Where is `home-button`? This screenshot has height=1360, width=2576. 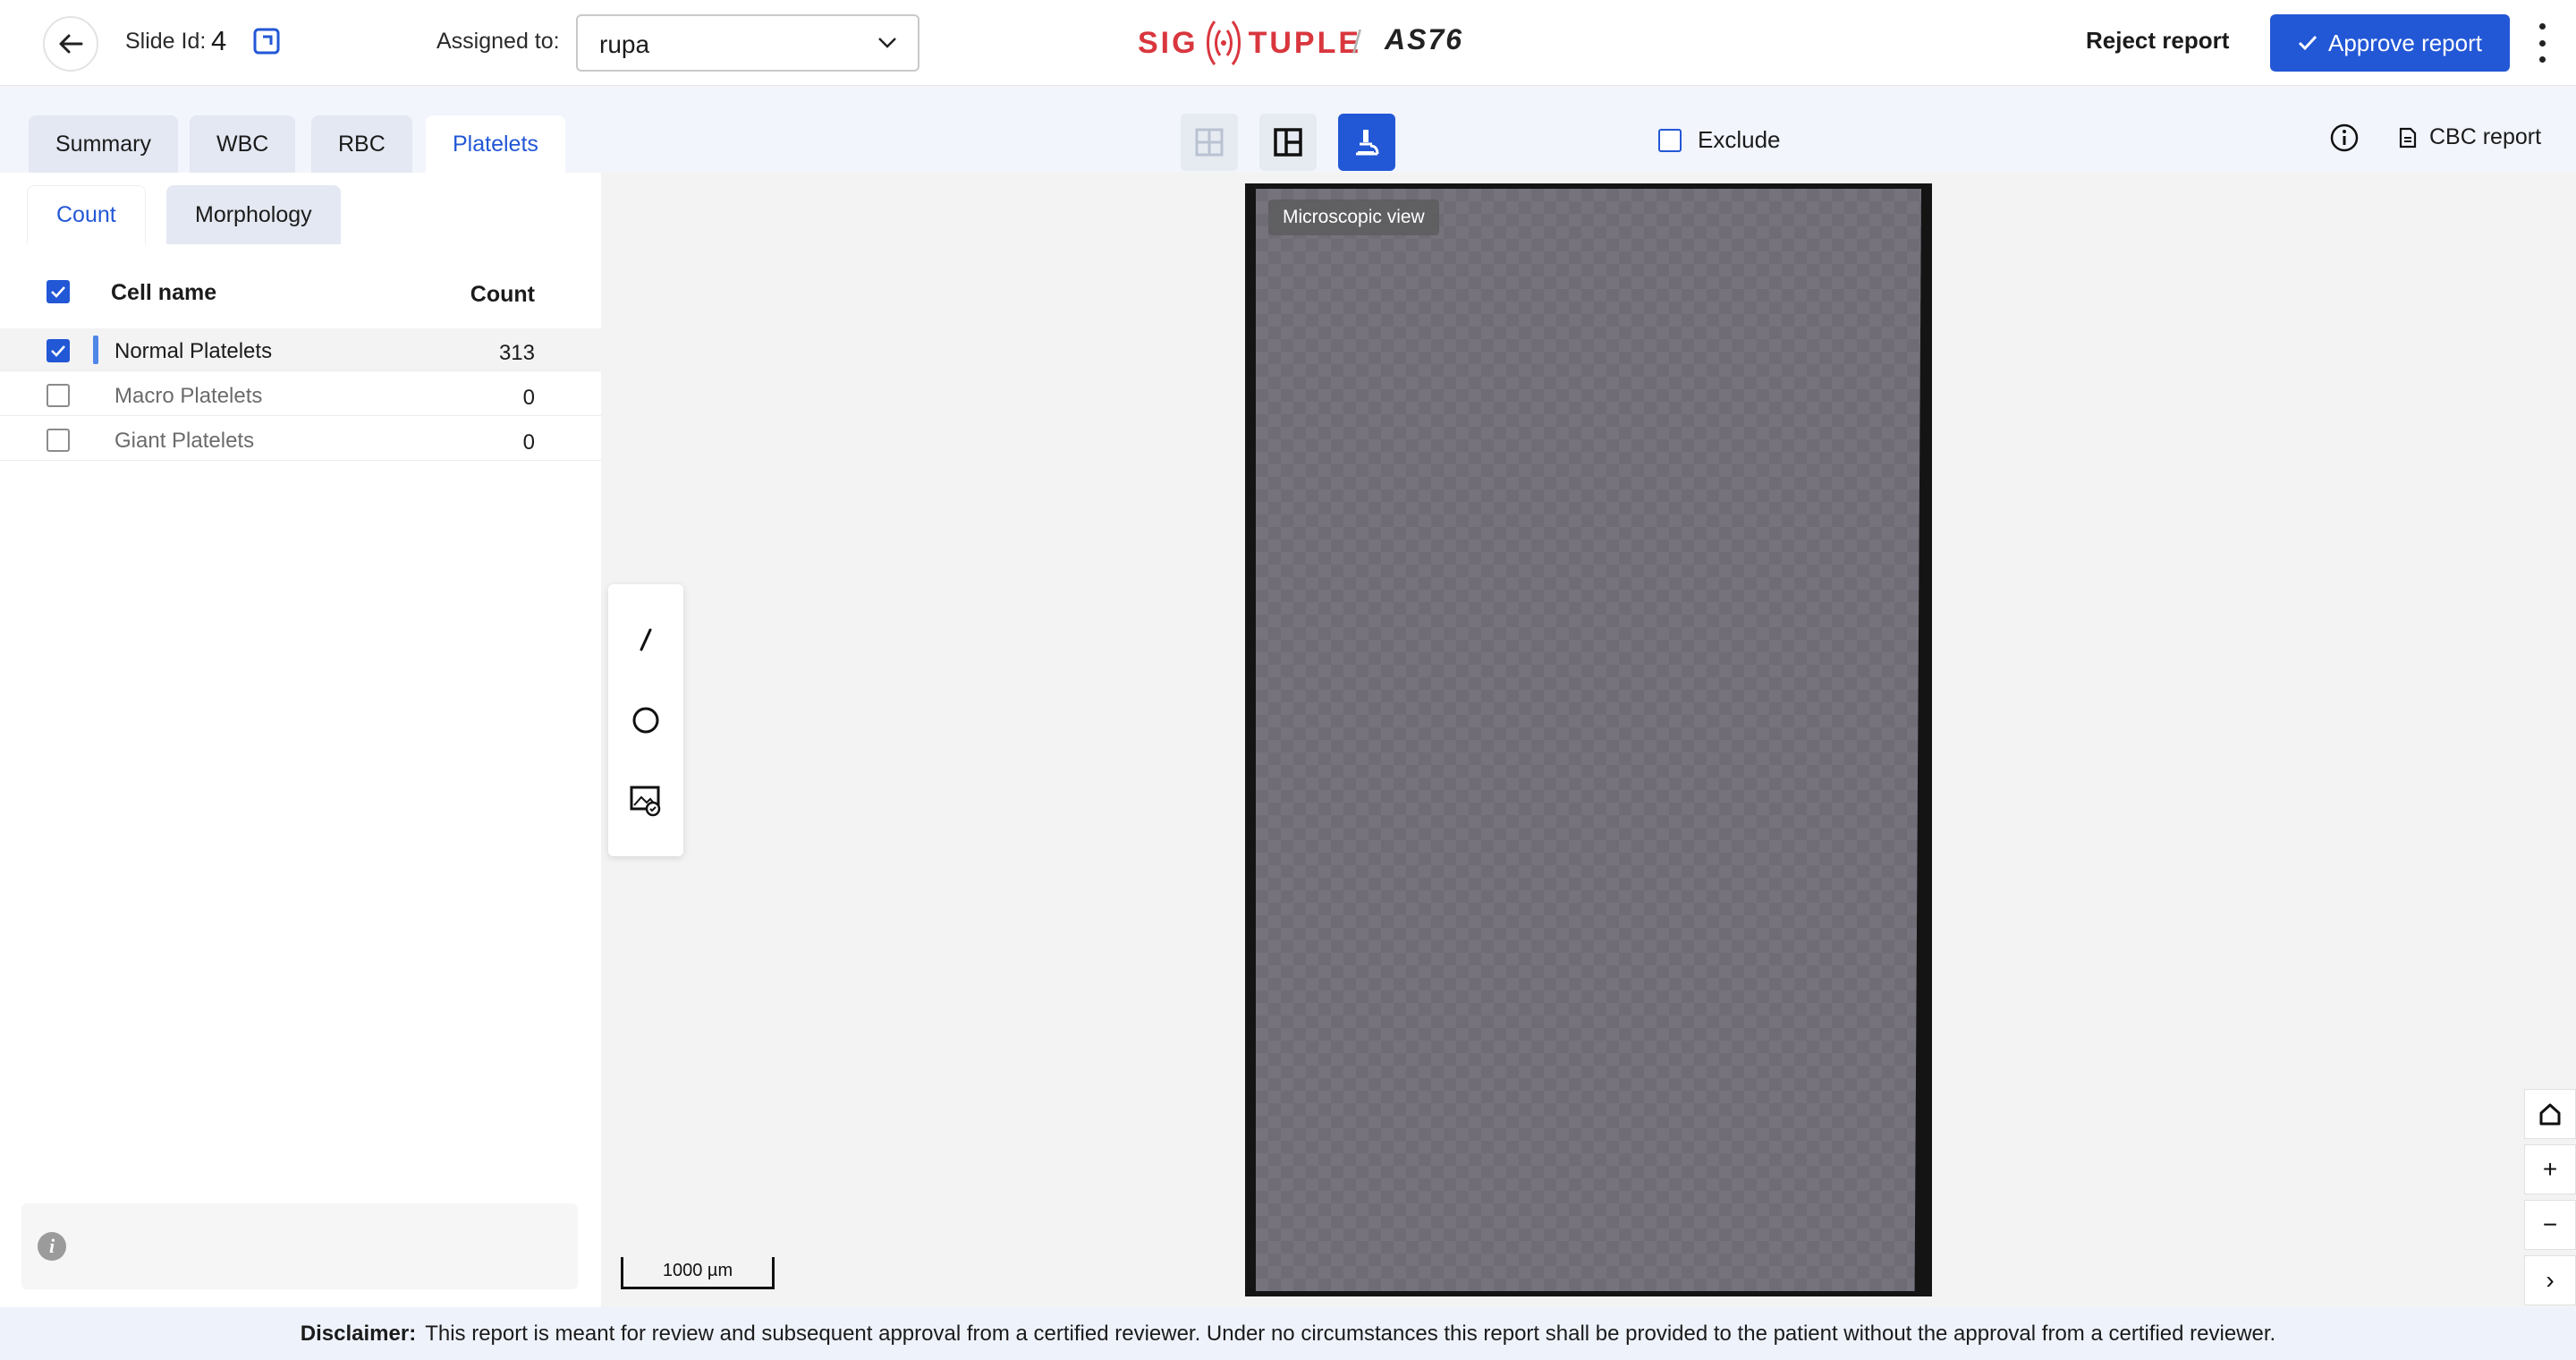 home-button is located at coordinates (2550, 1114).